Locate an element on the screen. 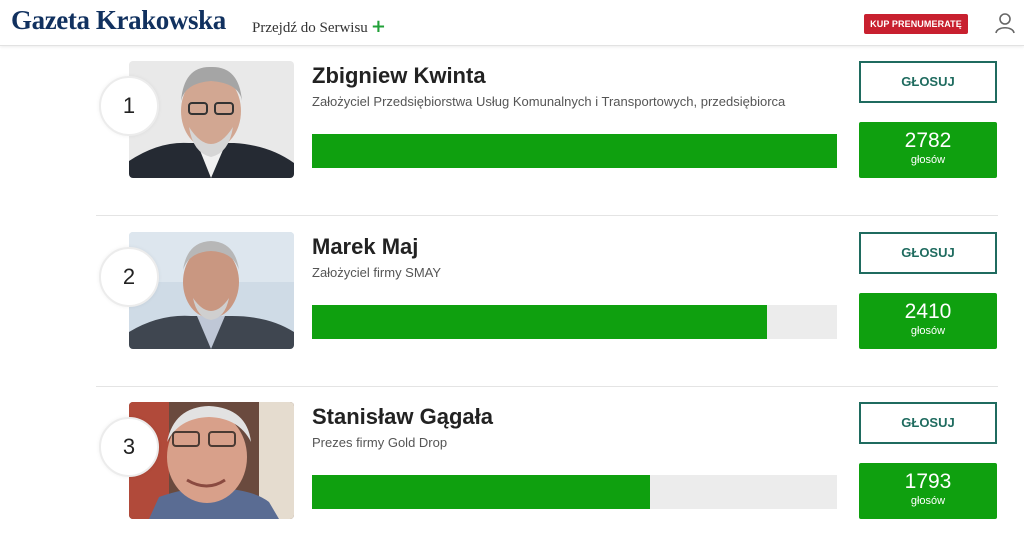 The image size is (1024, 537). vote-count-box: 2782 głosów is located at coordinates (928, 150).